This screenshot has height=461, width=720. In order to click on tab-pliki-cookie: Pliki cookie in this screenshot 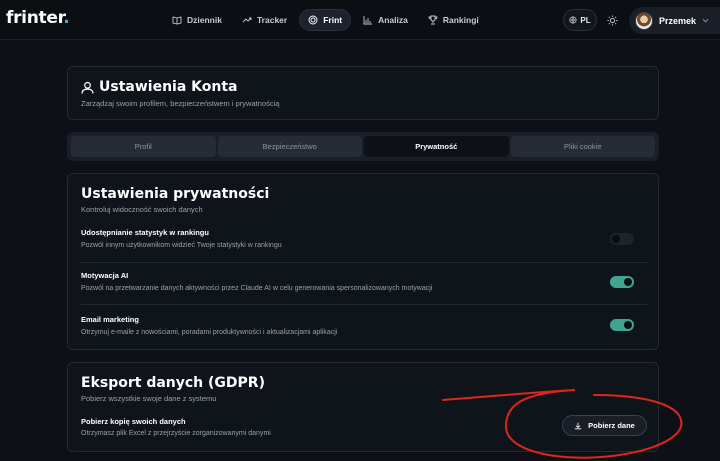, I will do `click(582, 146)`.